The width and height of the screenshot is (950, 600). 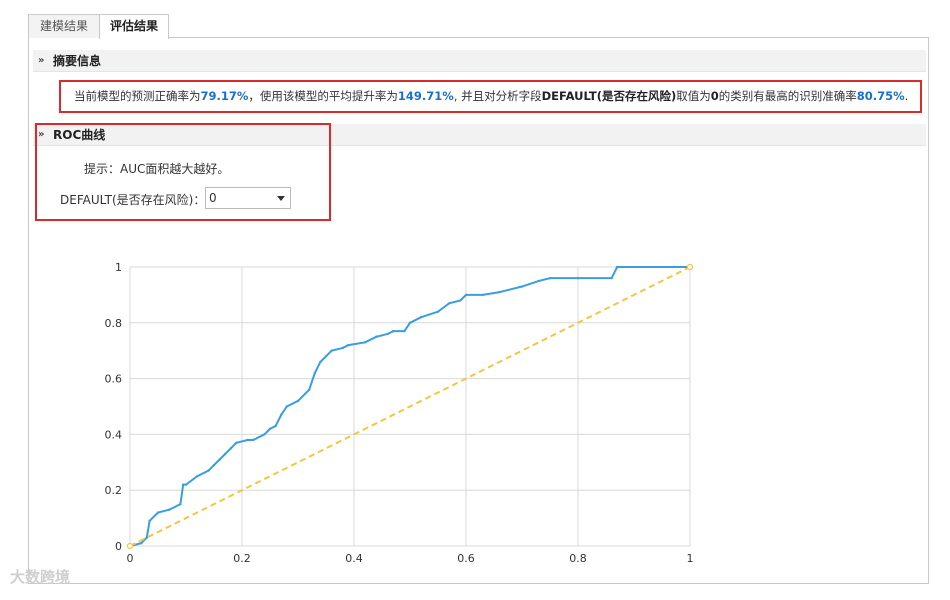 I want to click on x-tick-label: 0, so click(x=130, y=558).